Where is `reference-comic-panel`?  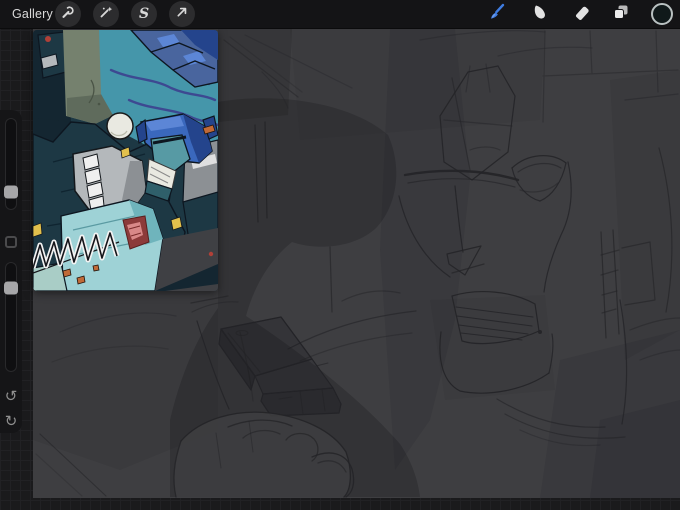 reference-comic-panel is located at coordinates (125, 160).